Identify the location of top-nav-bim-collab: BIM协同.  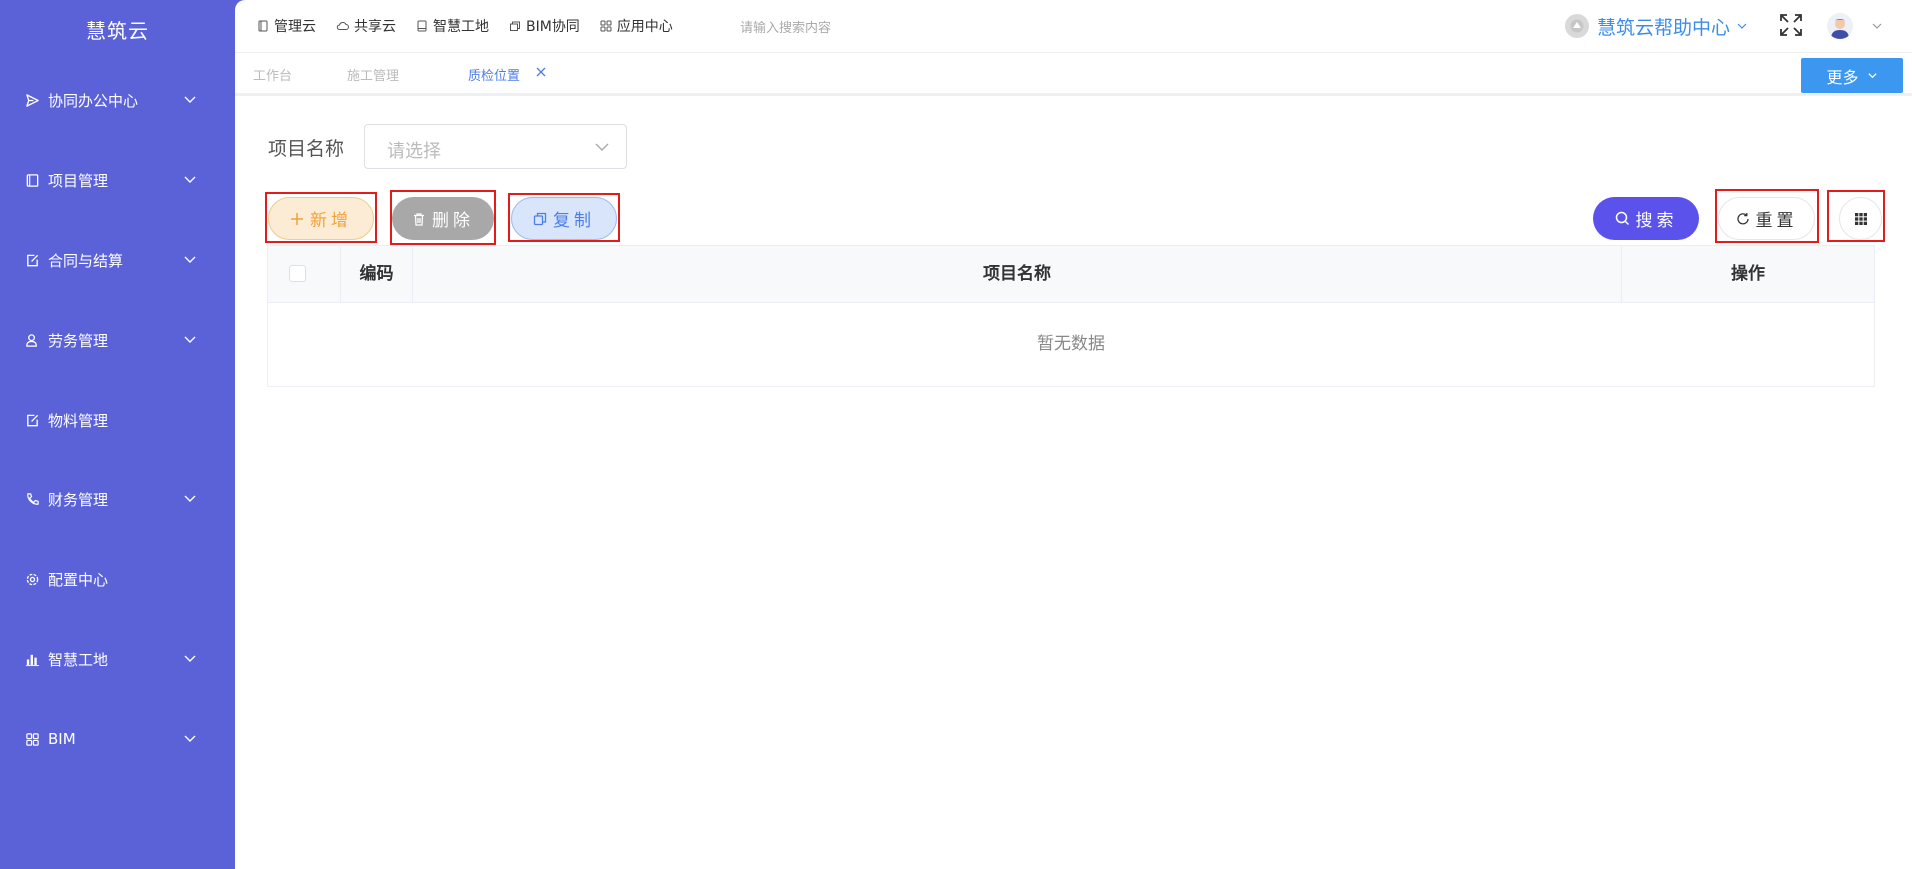
(544, 26).